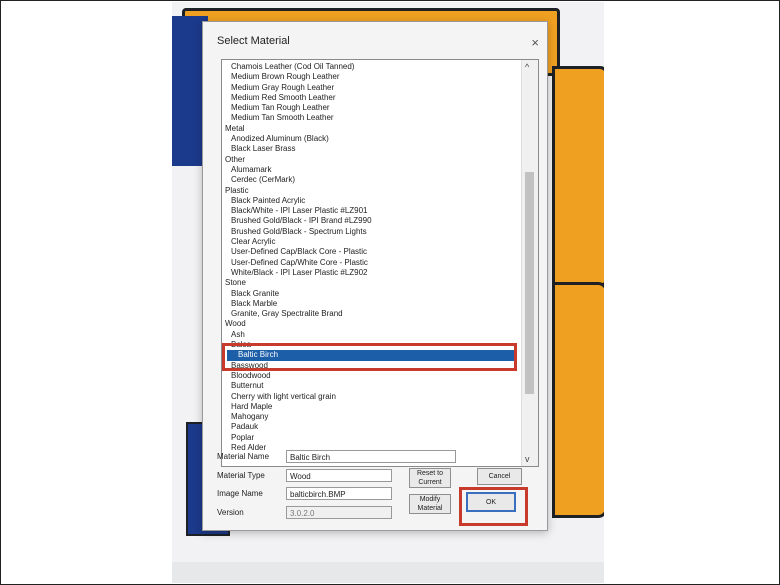  I want to click on list-category: Stone, so click(370, 283).